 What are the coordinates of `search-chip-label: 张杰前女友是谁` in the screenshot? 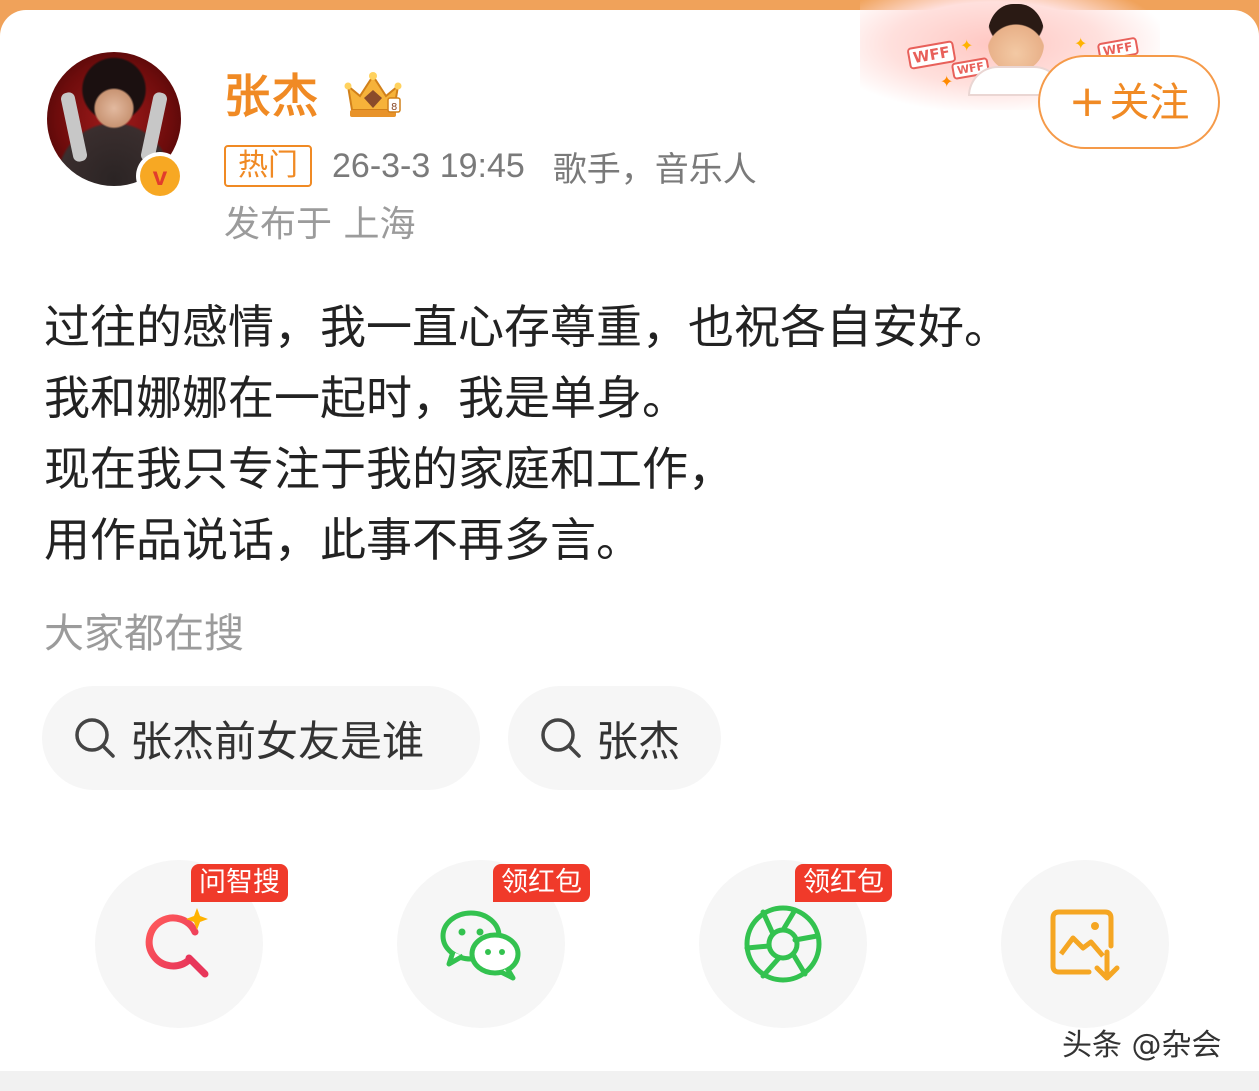 It's located at (277, 741).